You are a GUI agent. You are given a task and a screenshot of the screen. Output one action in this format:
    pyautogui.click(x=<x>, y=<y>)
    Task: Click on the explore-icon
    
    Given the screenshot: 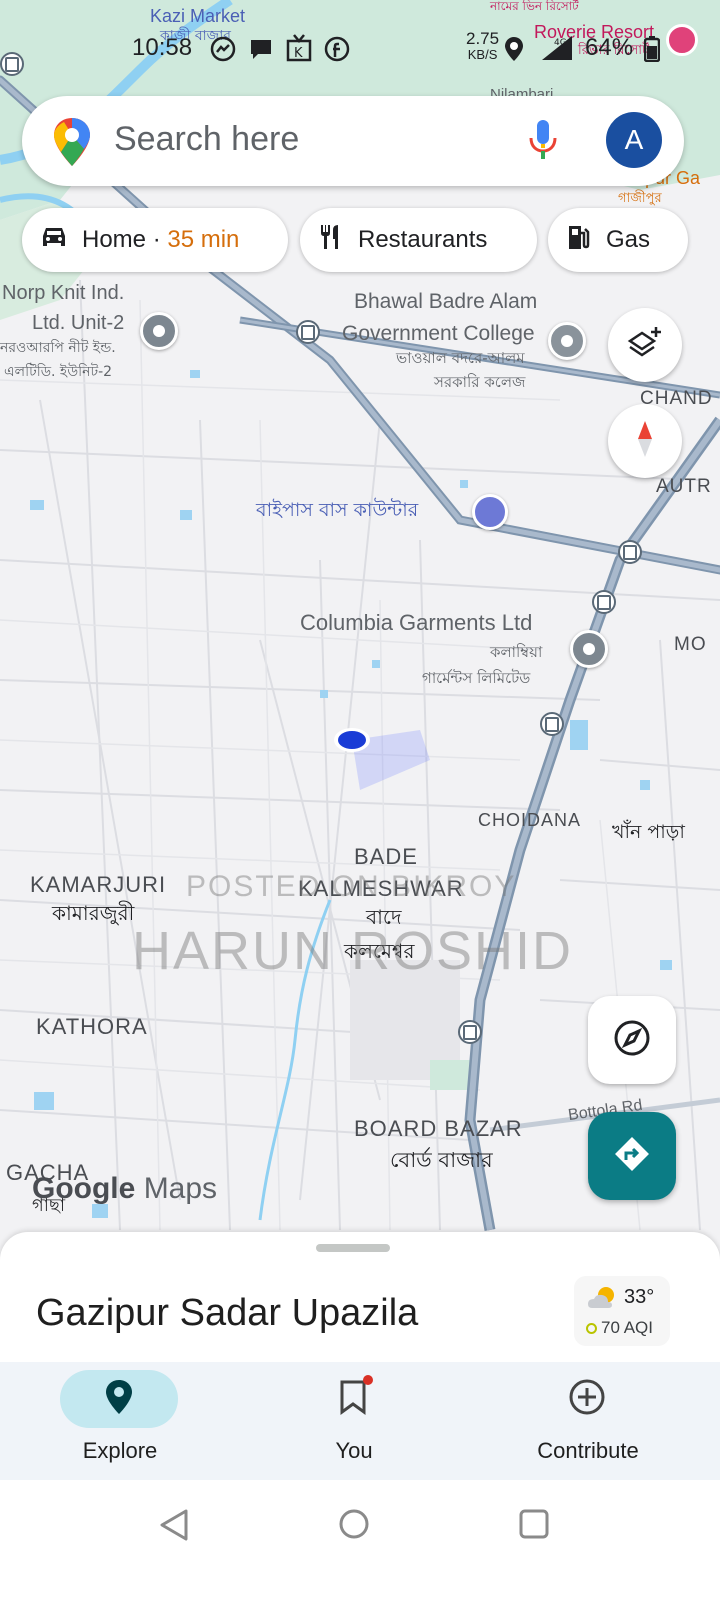 What is the action you would take?
    pyautogui.click(x=119, y=1399)
    